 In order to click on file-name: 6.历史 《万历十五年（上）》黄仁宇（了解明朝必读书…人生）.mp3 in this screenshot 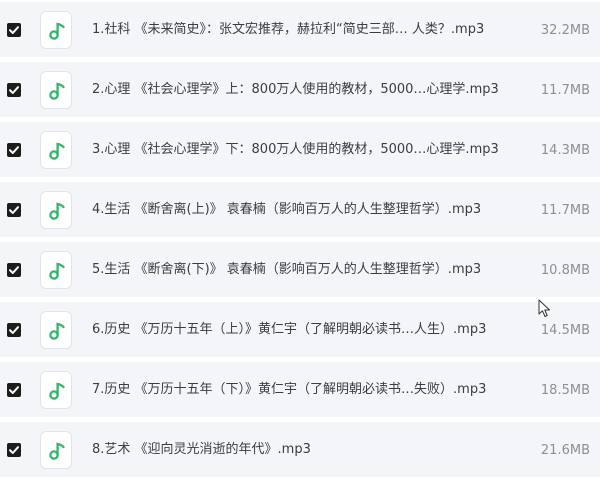, I will do `click(289, 329)`.